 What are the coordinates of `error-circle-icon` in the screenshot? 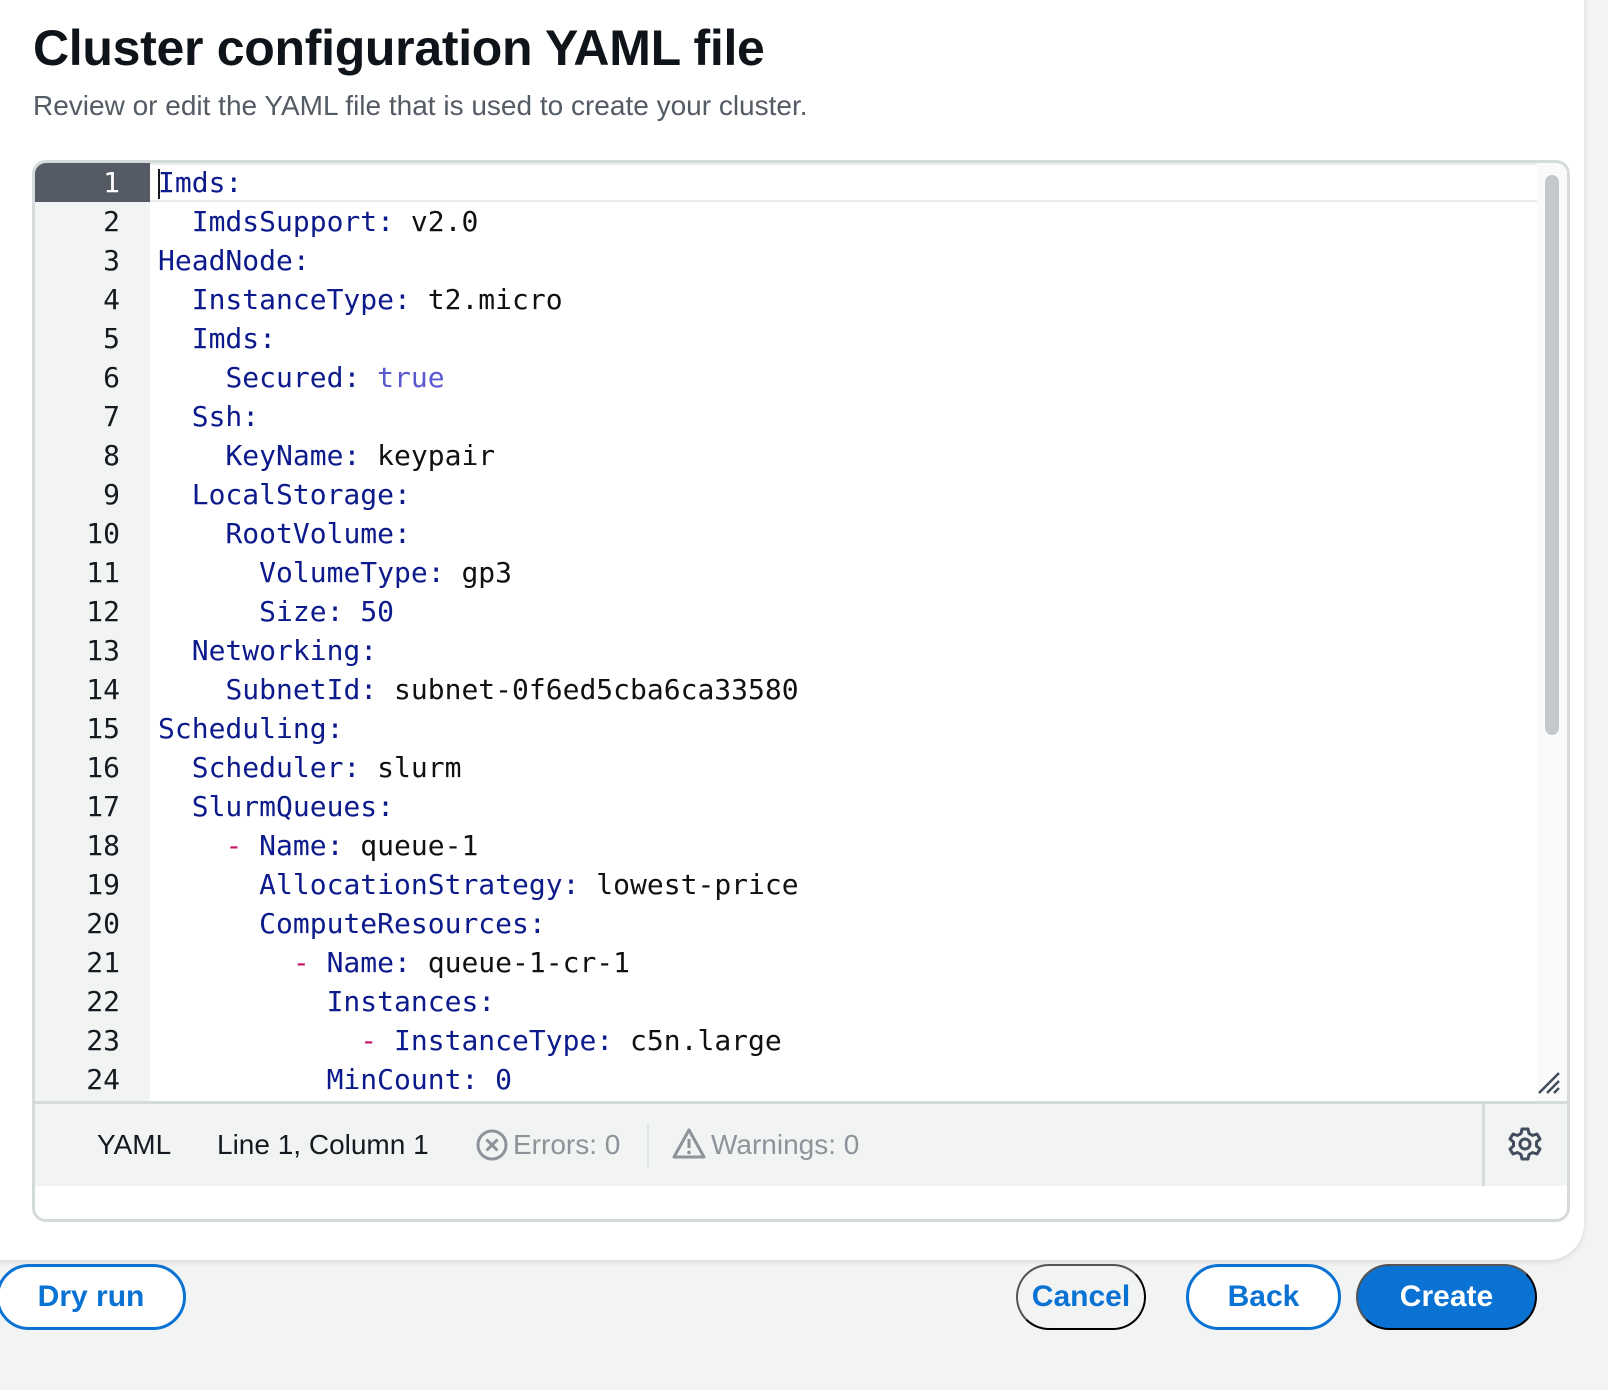 It's located at (492, 1145).